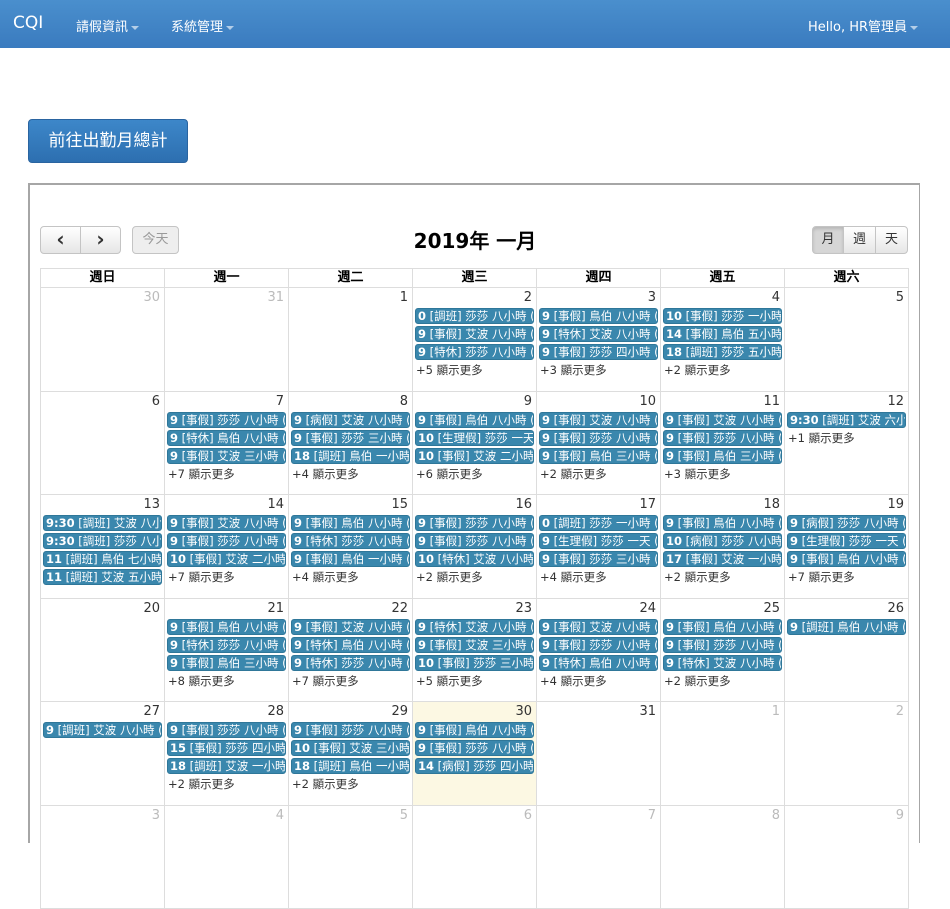 The height and width of the screenshot is (909, 950). Describe the element at coordinates (474, 316) in the screenshot. I see `calendar-event: 0 [調班] 莎莎 八小時 (` at that location.